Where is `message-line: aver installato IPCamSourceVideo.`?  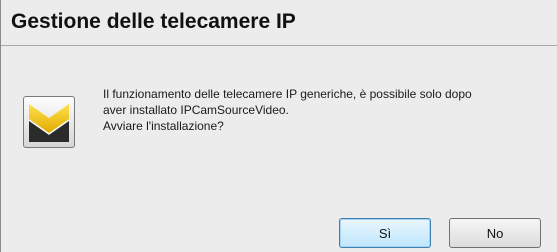 message-line: aver installato IPCamSourceVideo. is located at coordinates (196, 110).